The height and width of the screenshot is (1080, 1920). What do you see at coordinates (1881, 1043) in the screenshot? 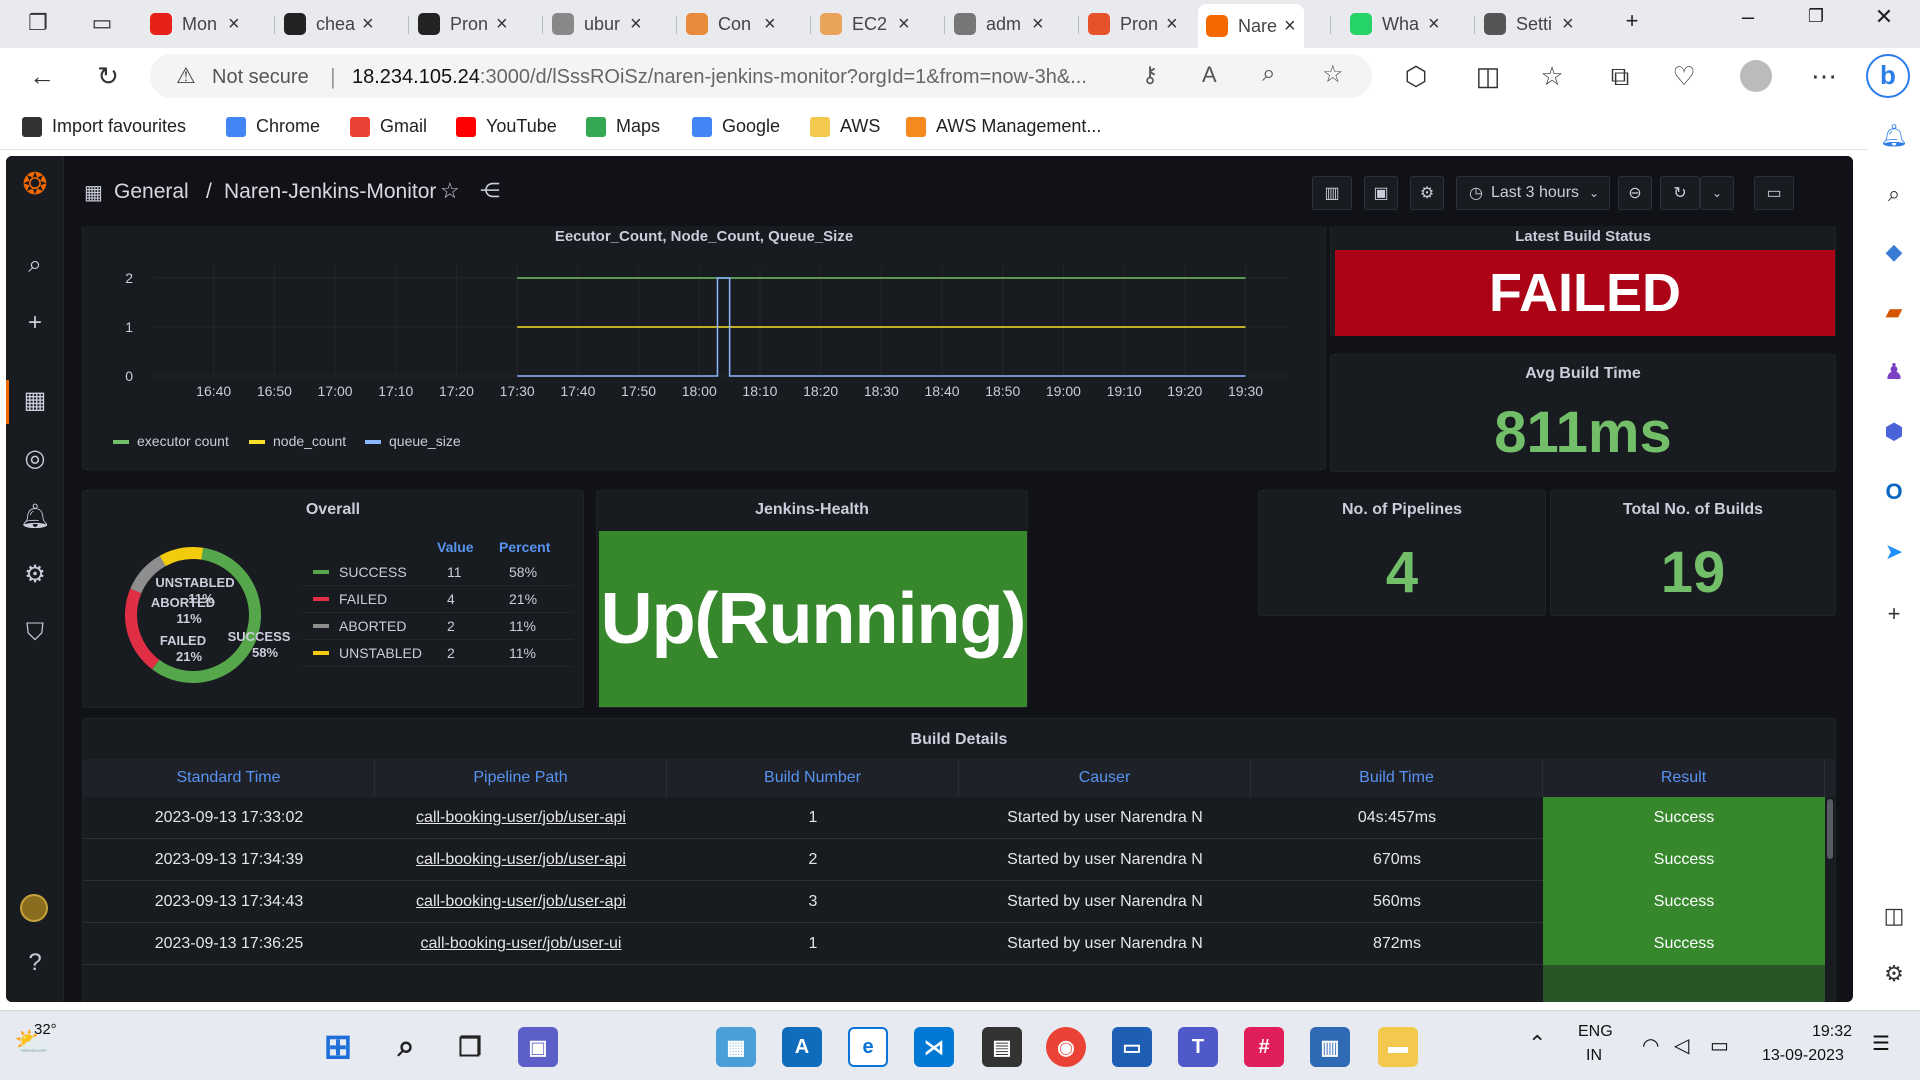
I see `notifications-icon: ☰` at bounding box center [1881, 1043].